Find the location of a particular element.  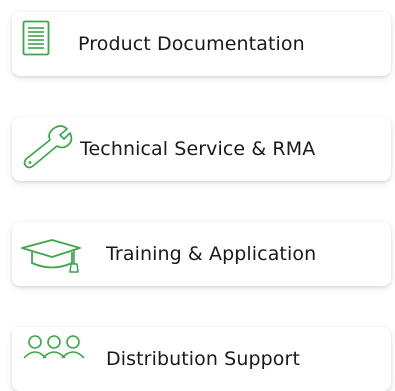

distribution-support-label: Distribution Support is located at coordinates (203, 359).